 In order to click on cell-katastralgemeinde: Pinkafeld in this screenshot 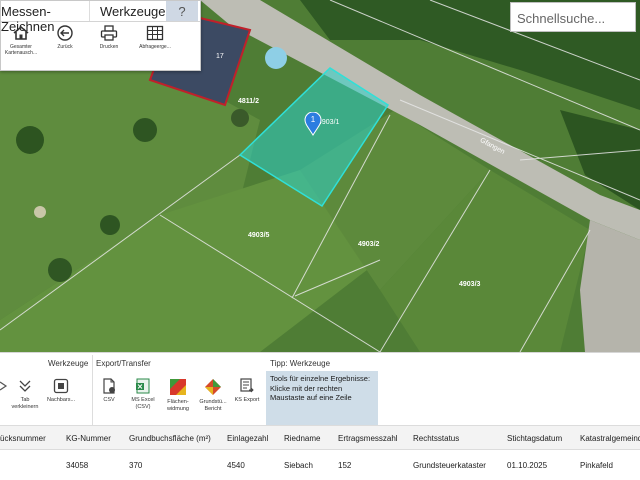, I will do `click(596, 465)`.